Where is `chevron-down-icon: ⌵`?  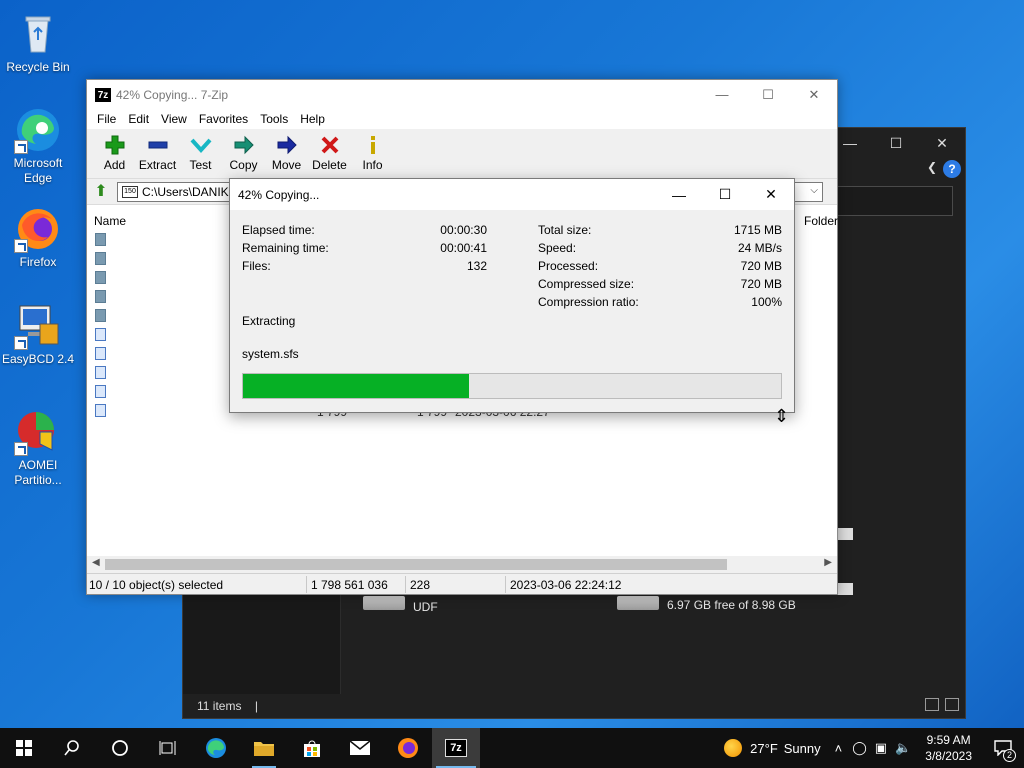 chevron-down-icon: ⌵ is located at coordinates (814, 190).